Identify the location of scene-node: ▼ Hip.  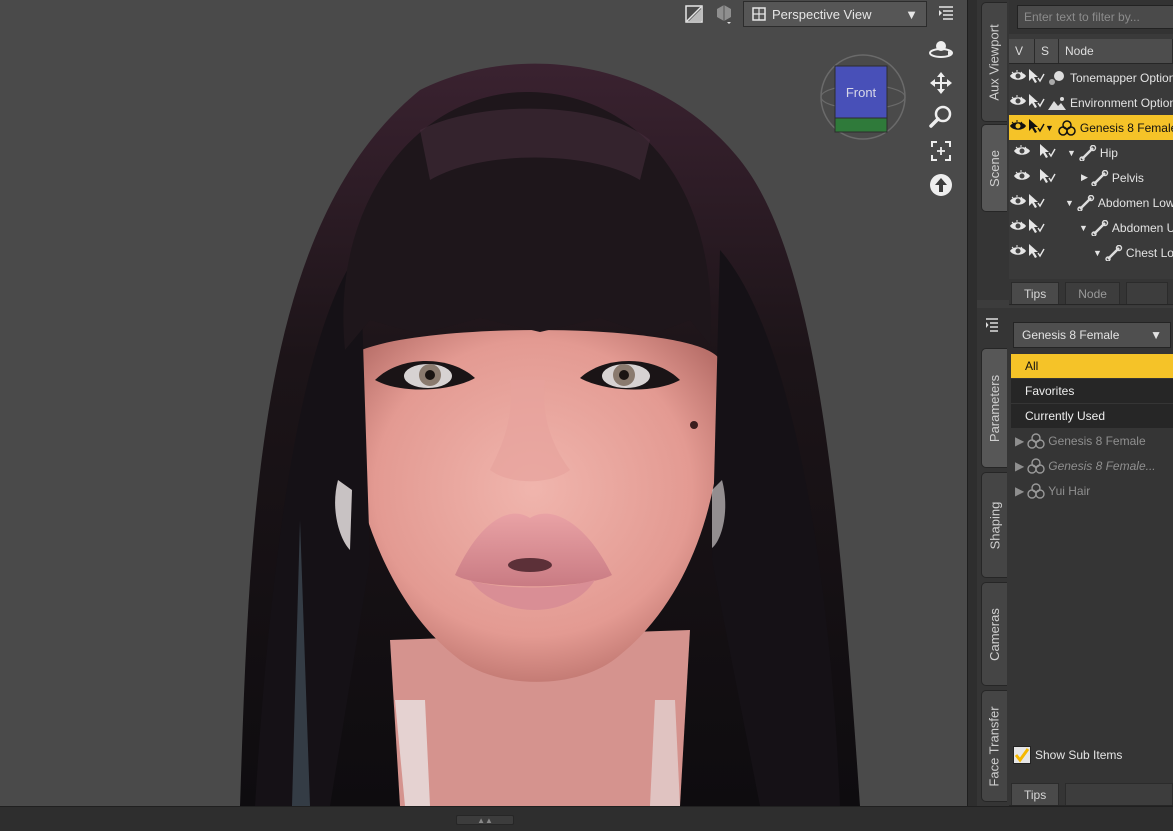
(1092, 152).